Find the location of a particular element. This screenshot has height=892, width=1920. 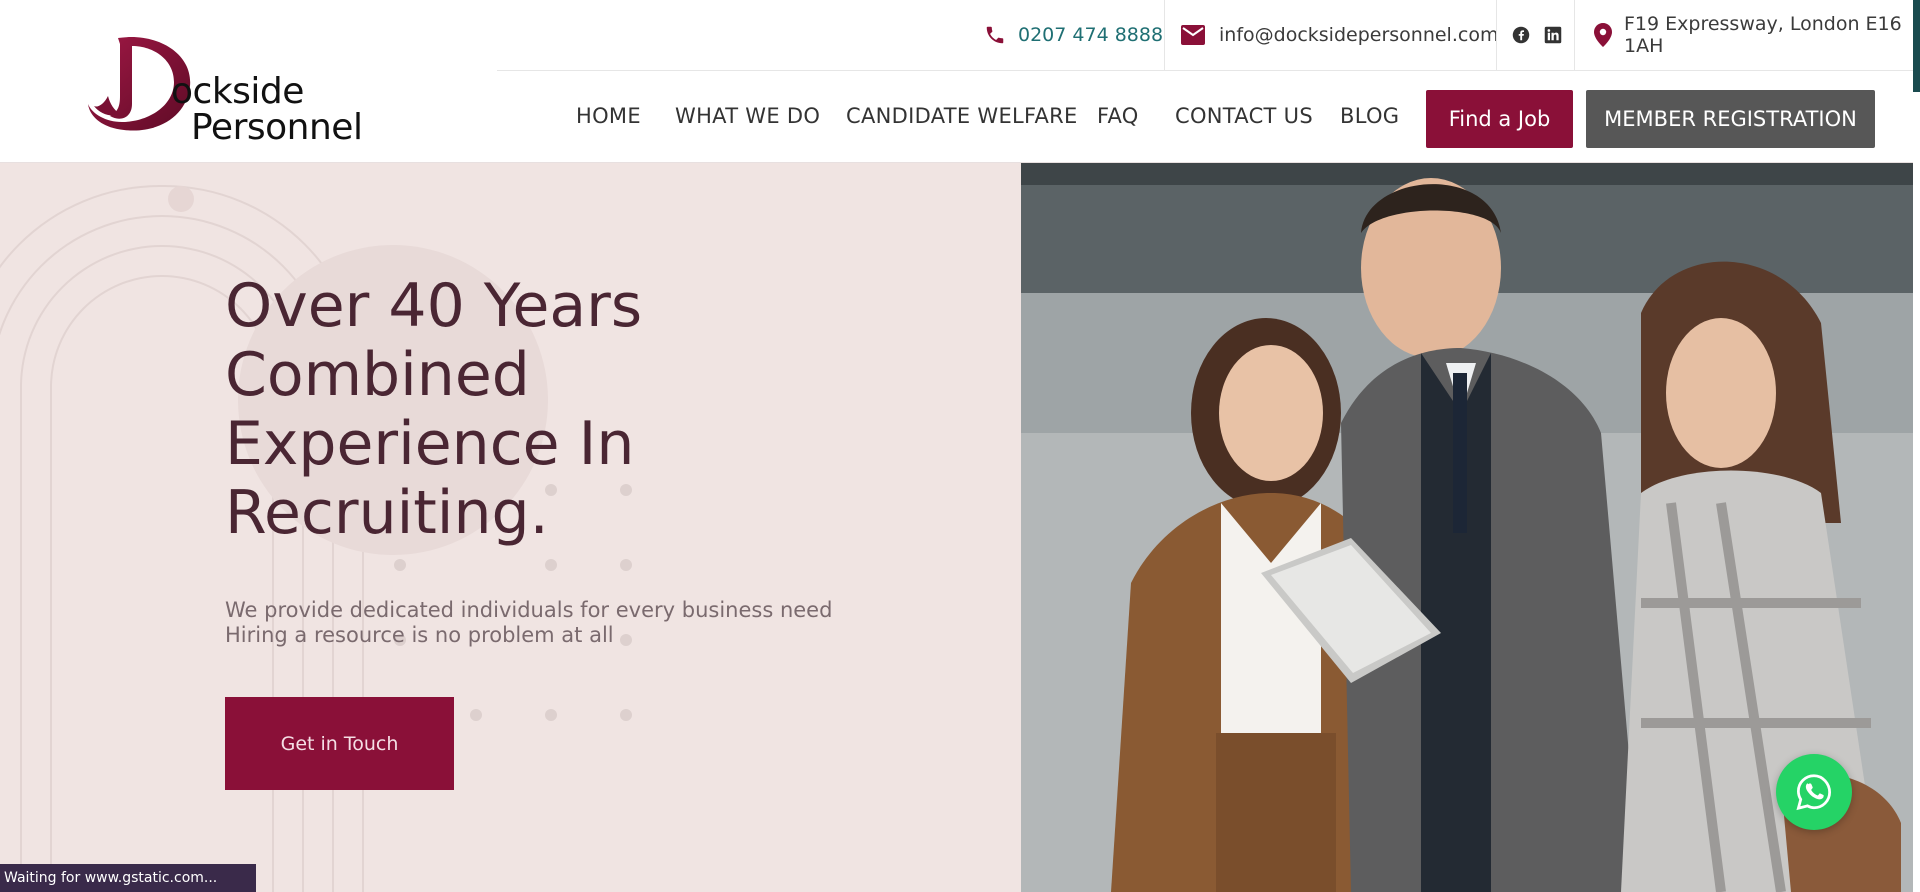

linkedin-icon is located at coordinates (1553, 35).